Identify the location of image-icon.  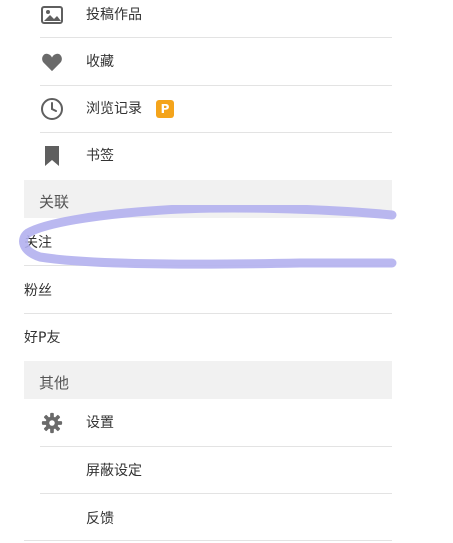
(52, 15).